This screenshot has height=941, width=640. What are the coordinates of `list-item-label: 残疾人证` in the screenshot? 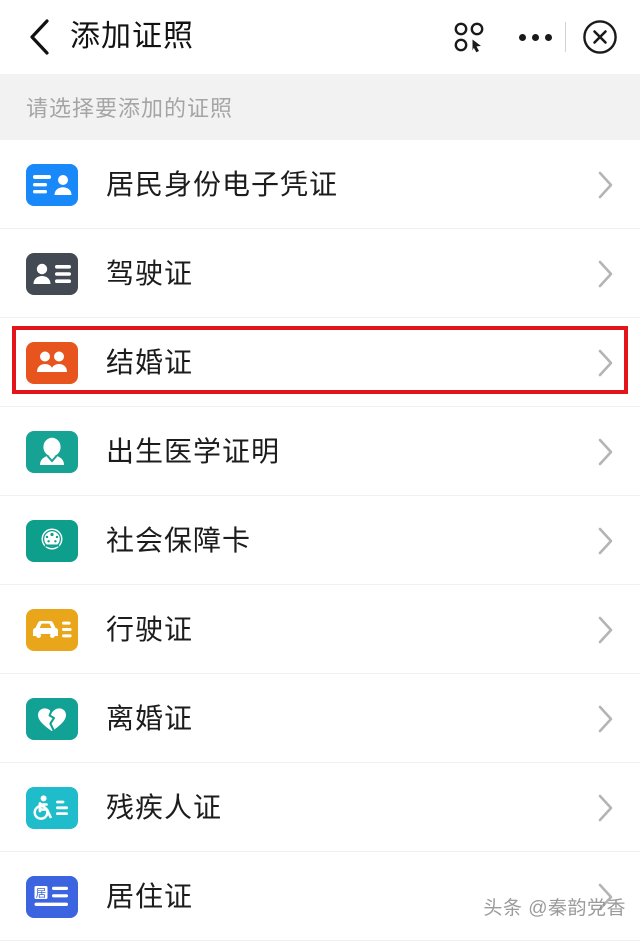 It's located at (164, 807).